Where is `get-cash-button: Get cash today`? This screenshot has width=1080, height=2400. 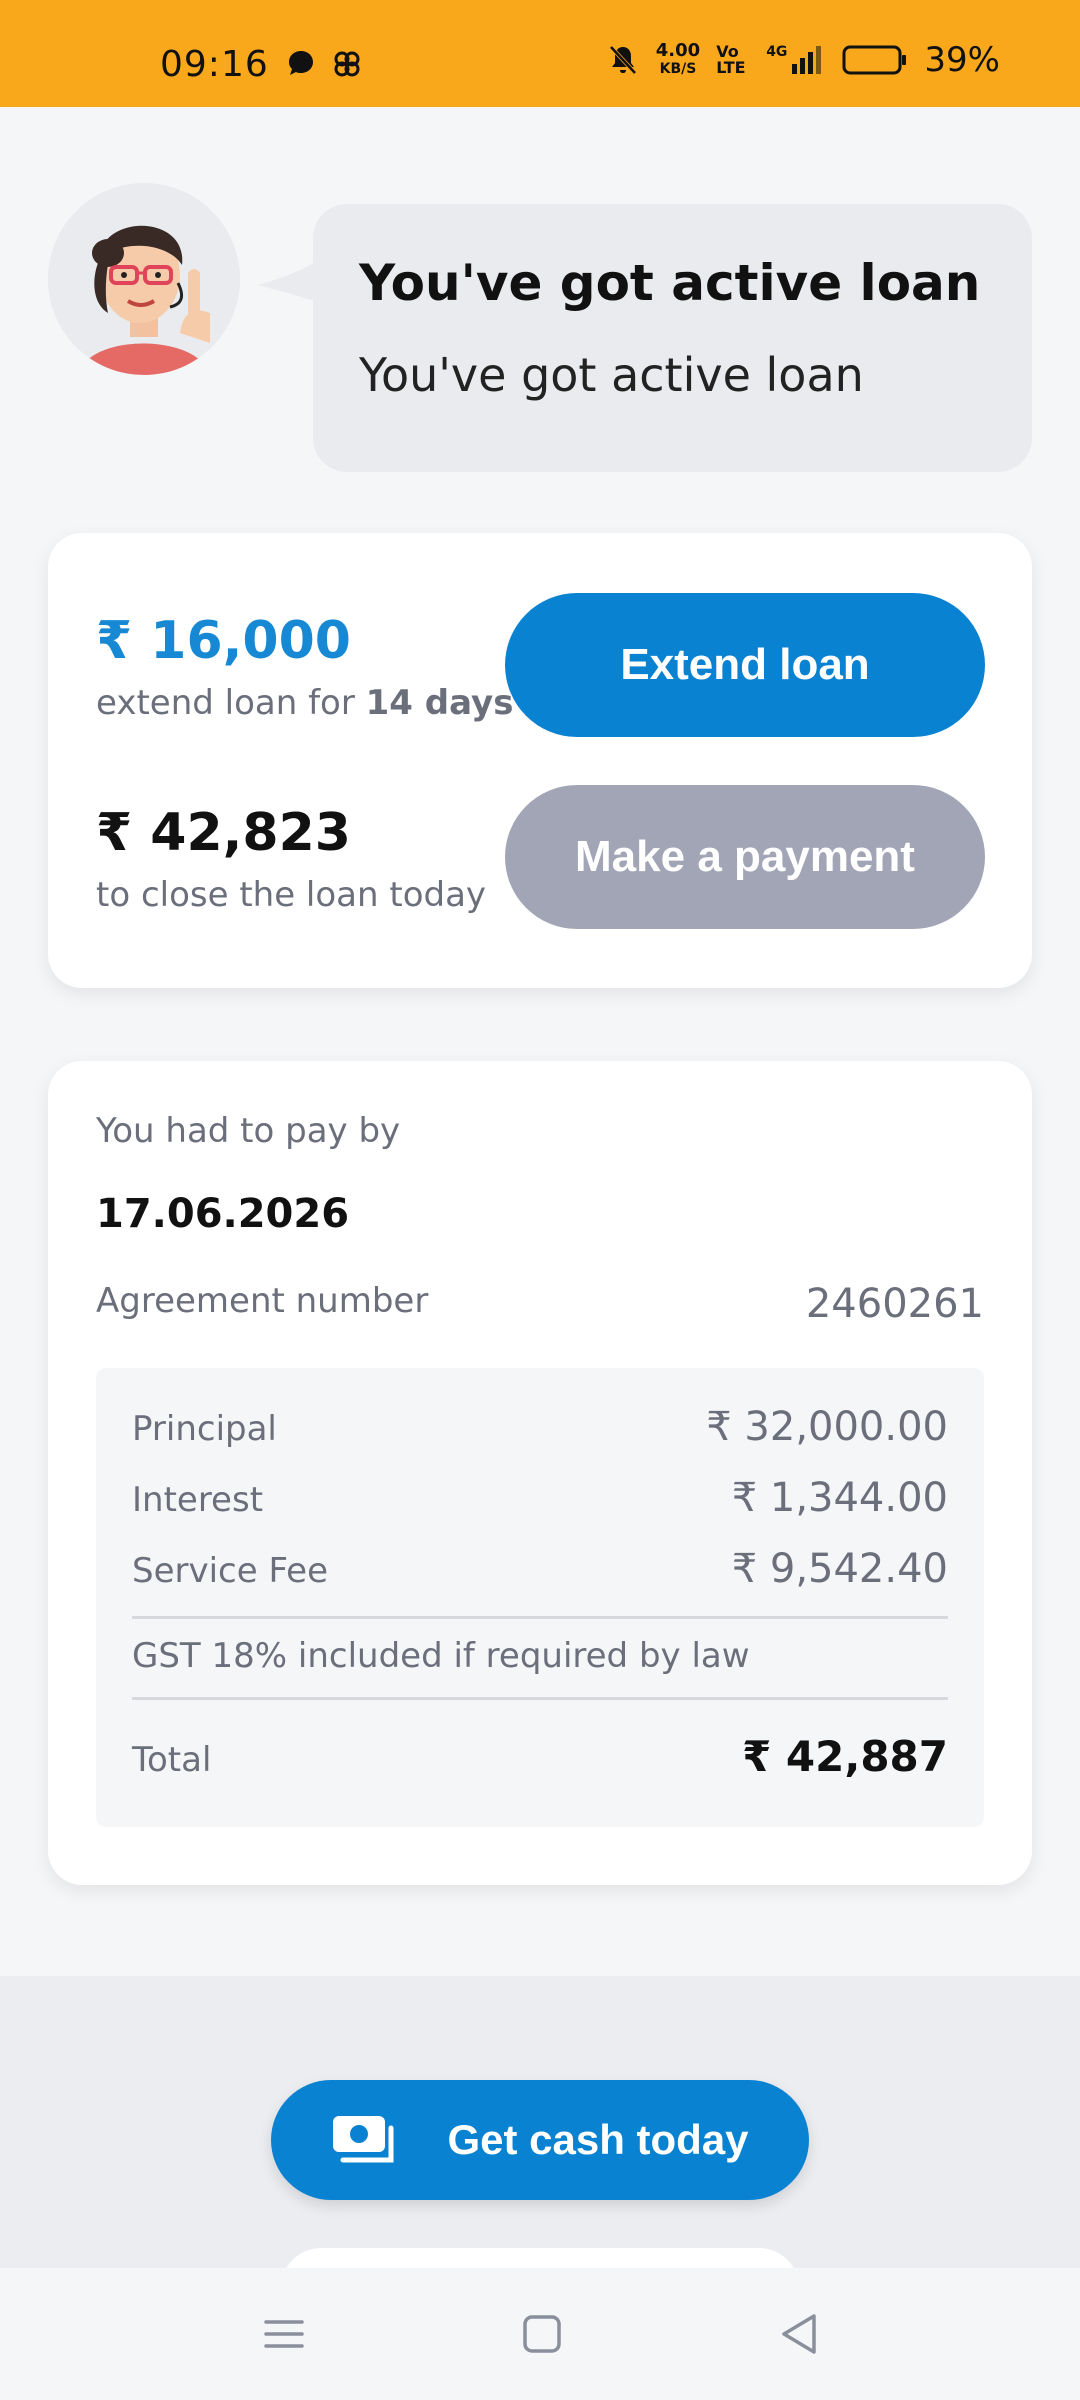
get-cash-button: Get cash today is located at coordinates (540, 2140).